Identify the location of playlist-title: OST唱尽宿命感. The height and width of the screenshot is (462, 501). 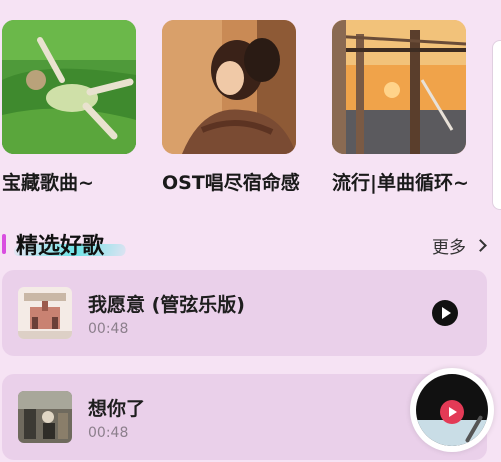
(231, 181).